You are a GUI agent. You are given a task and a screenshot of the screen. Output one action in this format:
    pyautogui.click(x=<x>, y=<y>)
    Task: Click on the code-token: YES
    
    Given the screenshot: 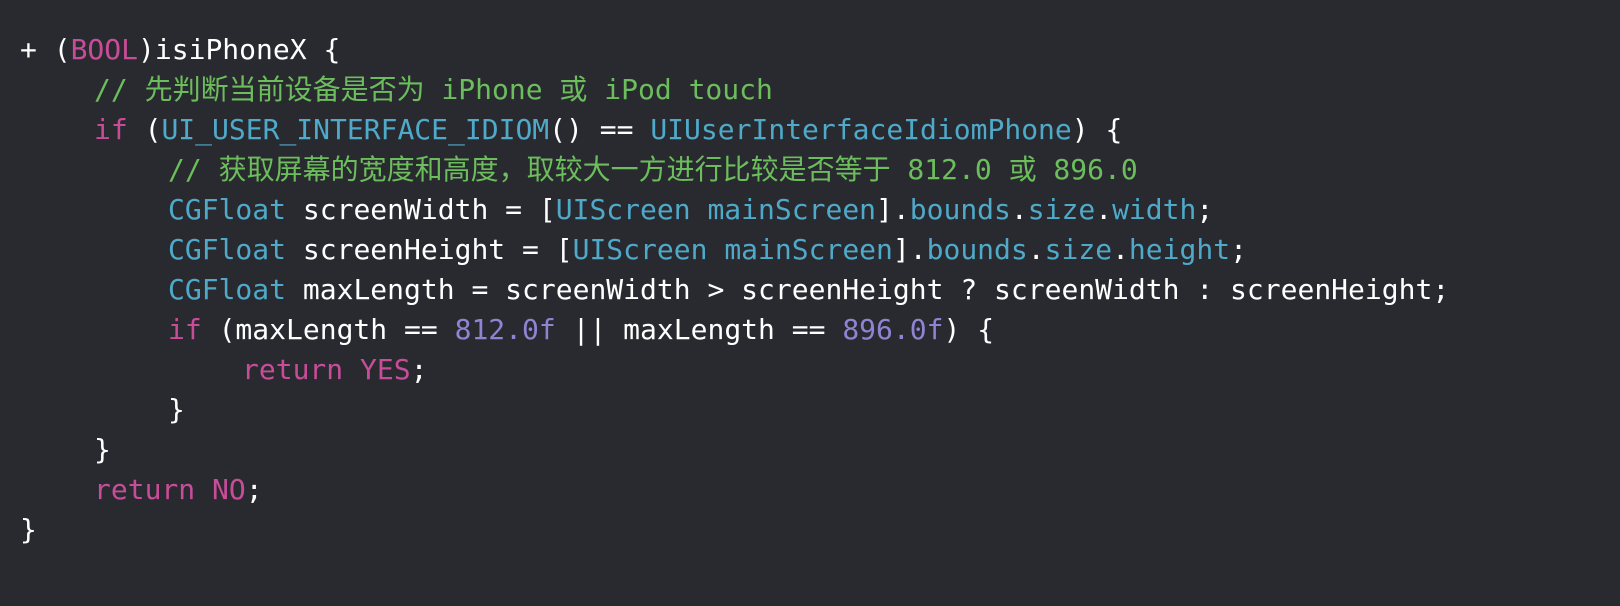 What is the action you would take?
    pyautogui.click(x=385, y=369)
    